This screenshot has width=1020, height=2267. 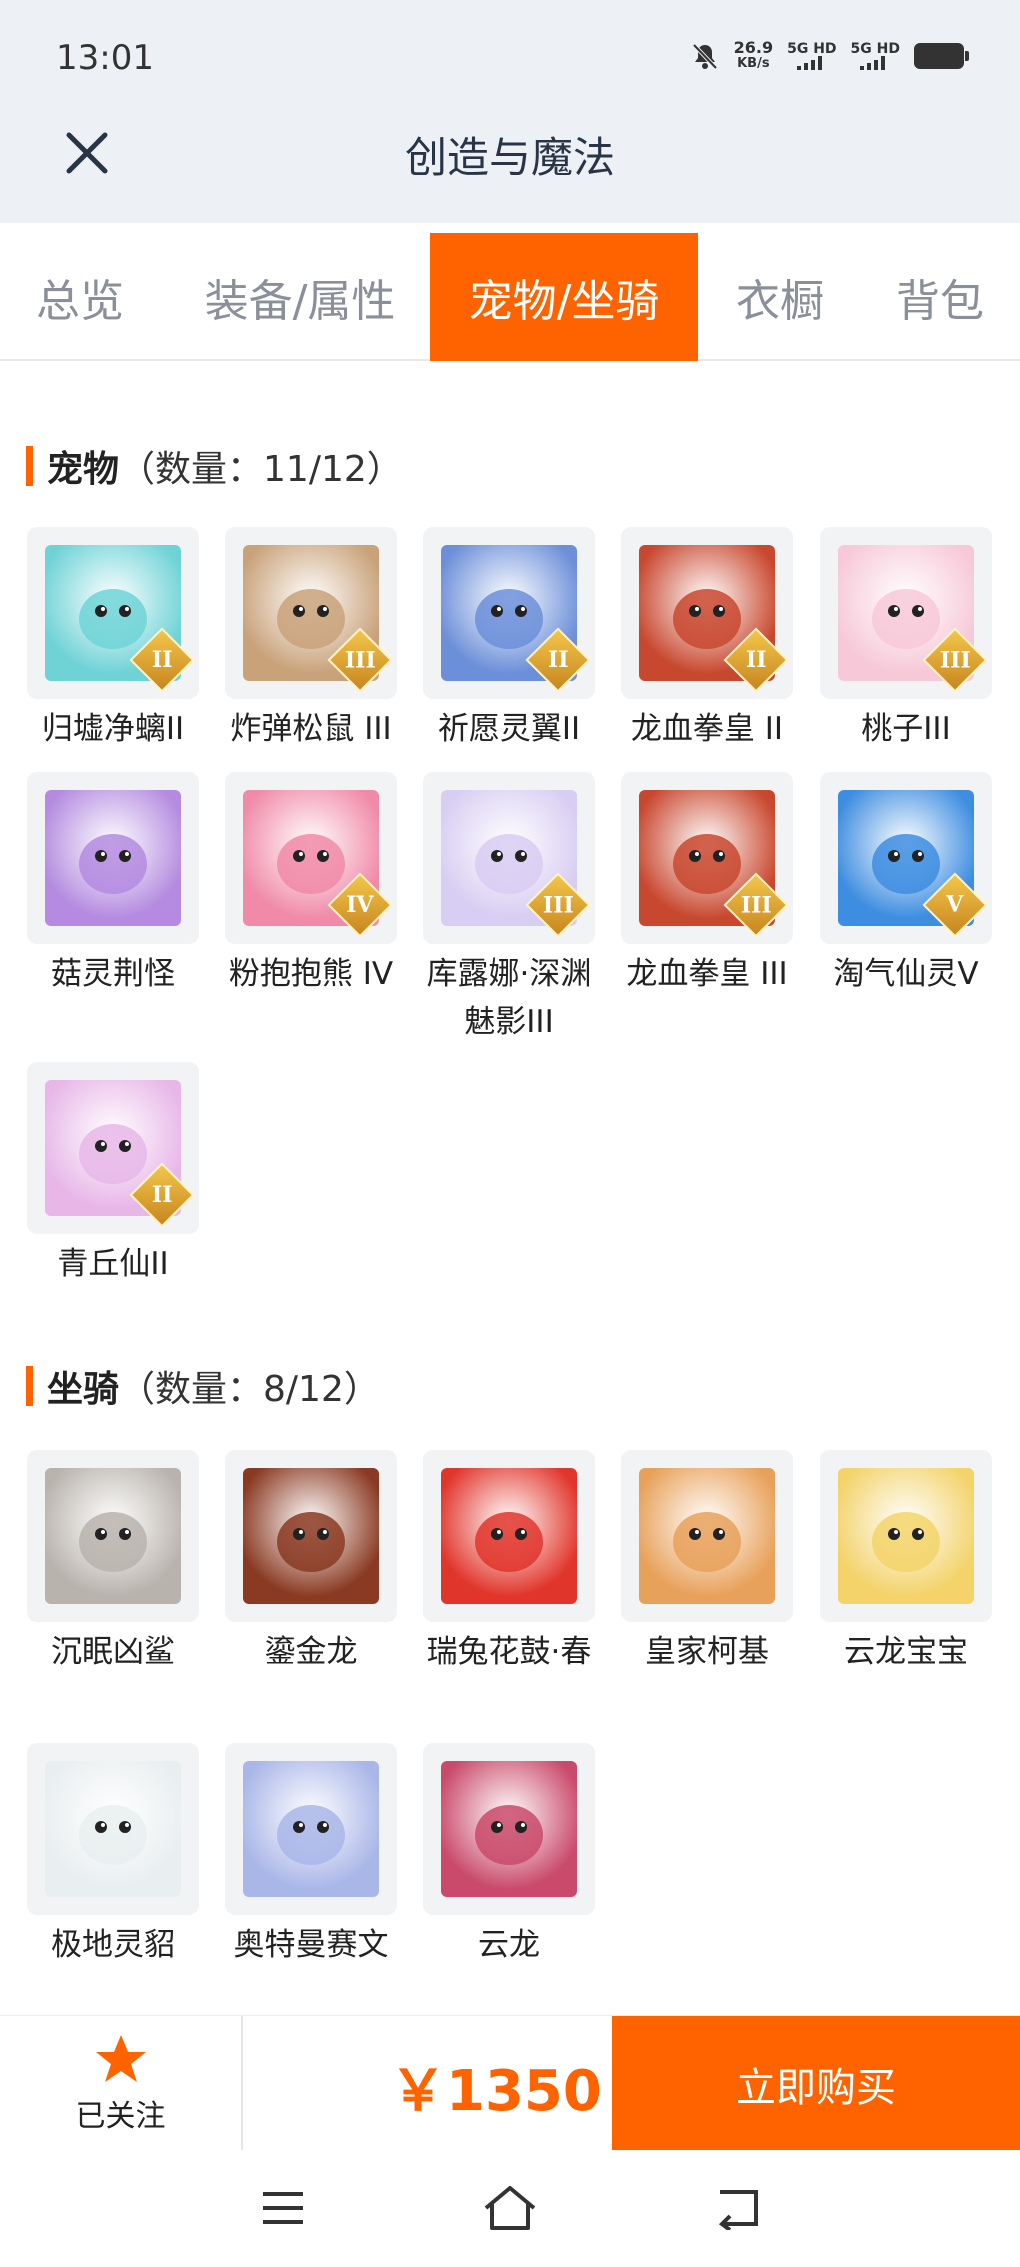 What do you see at coordinates (816, 2083) in the screenshot?
I see `buy-now-button: 立即购买` at bounding box center [816, 2083].